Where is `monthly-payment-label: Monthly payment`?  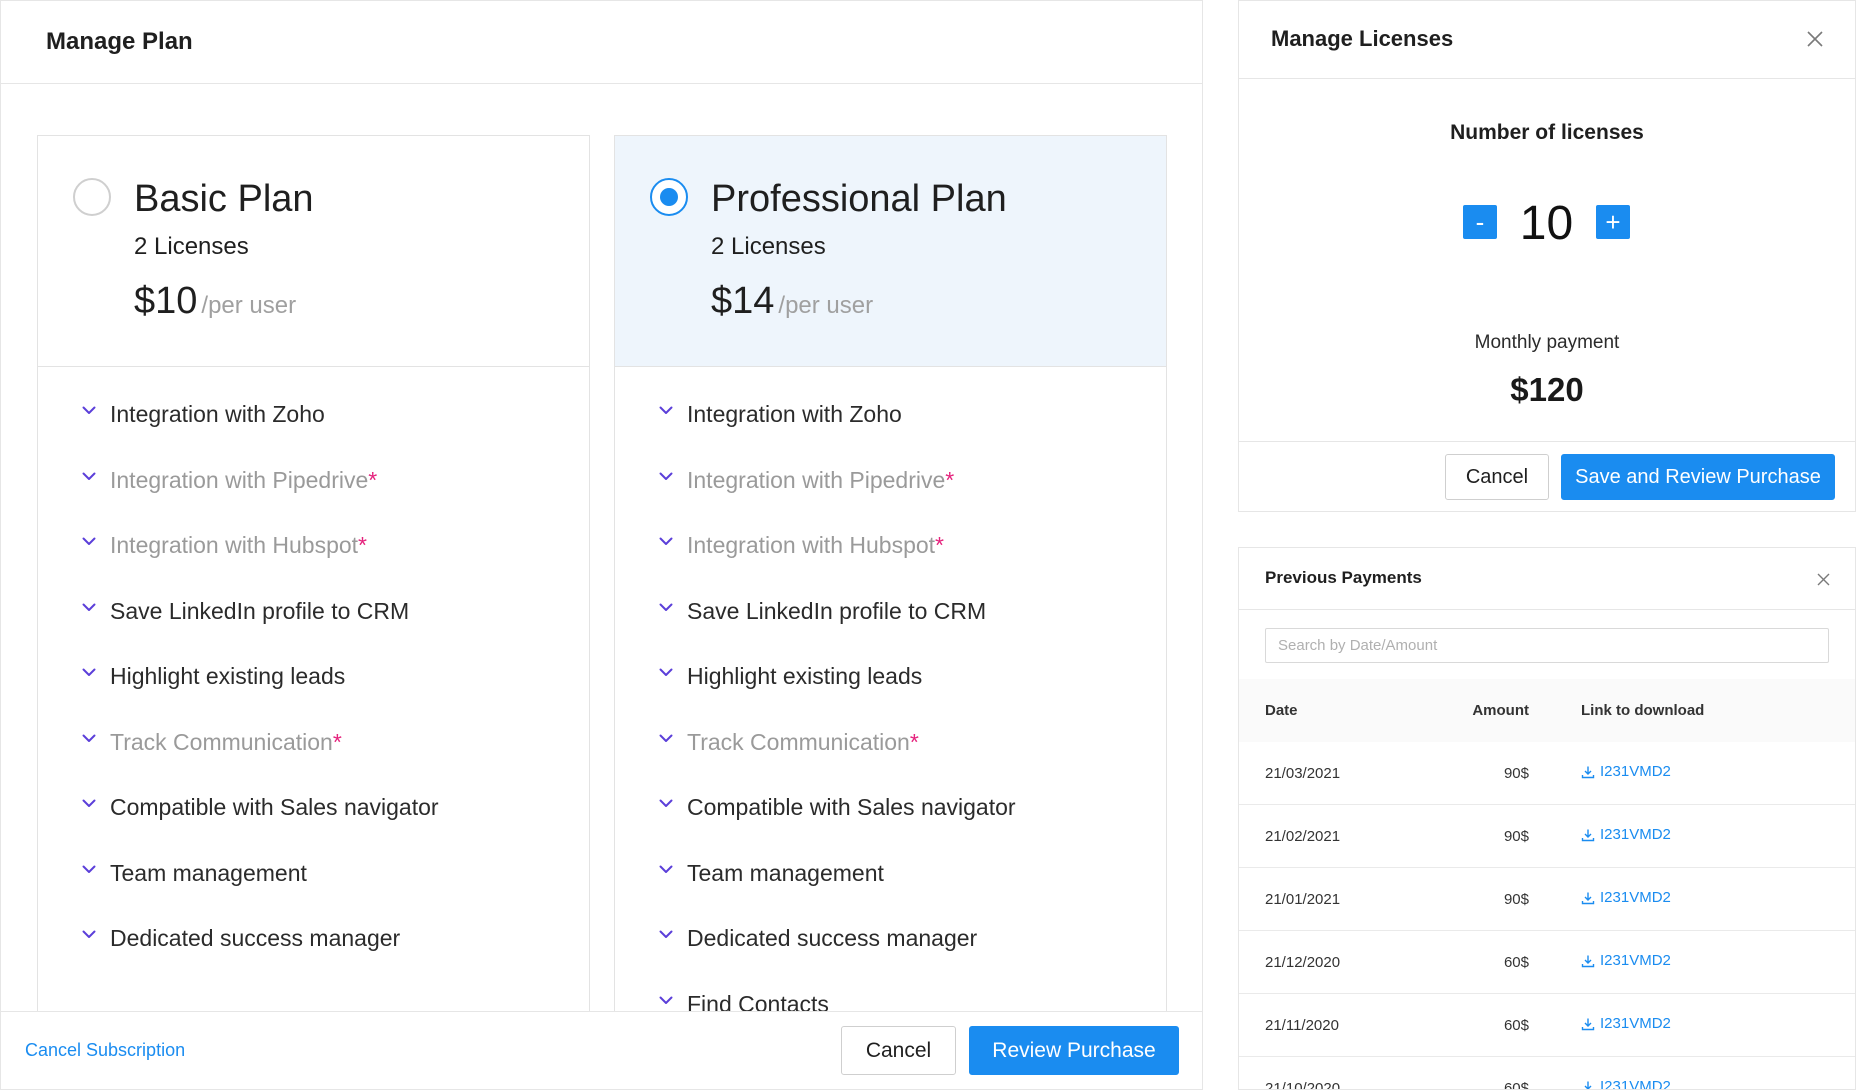
monthly-payment-label: Monthly payment is located at coordinates (1547, 342).